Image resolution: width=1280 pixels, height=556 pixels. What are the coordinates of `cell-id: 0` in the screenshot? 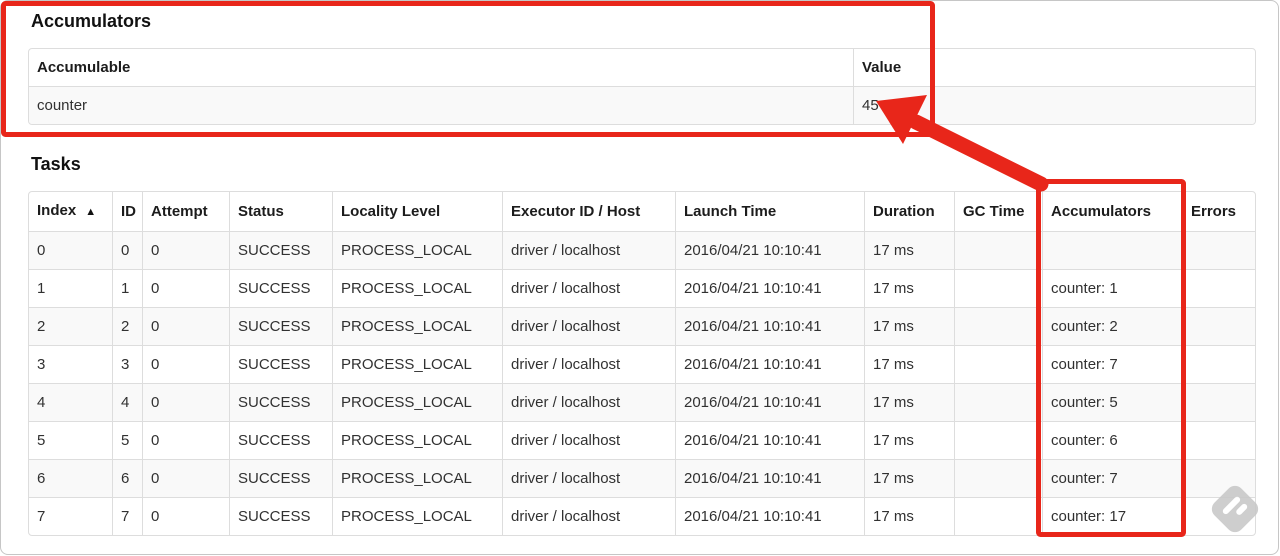 It's located at (127, 250).